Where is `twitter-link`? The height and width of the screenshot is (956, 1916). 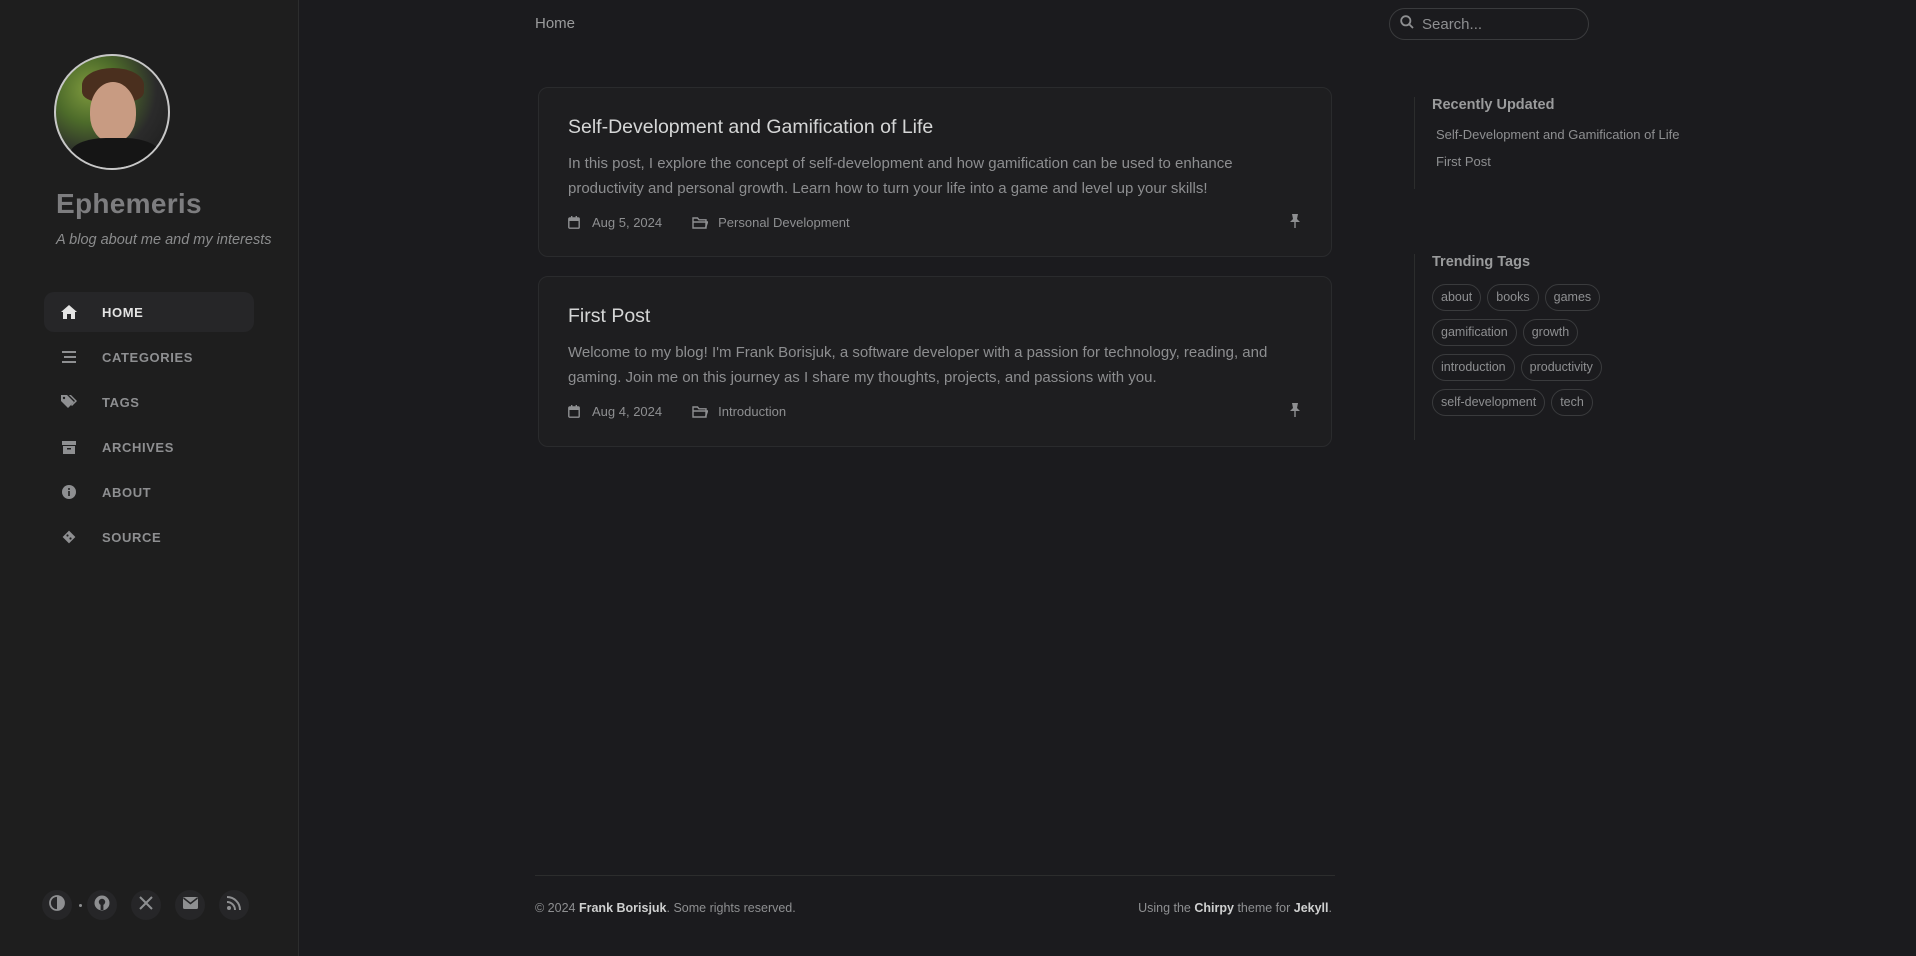 twitter-link is located at coordinates (146, 905).